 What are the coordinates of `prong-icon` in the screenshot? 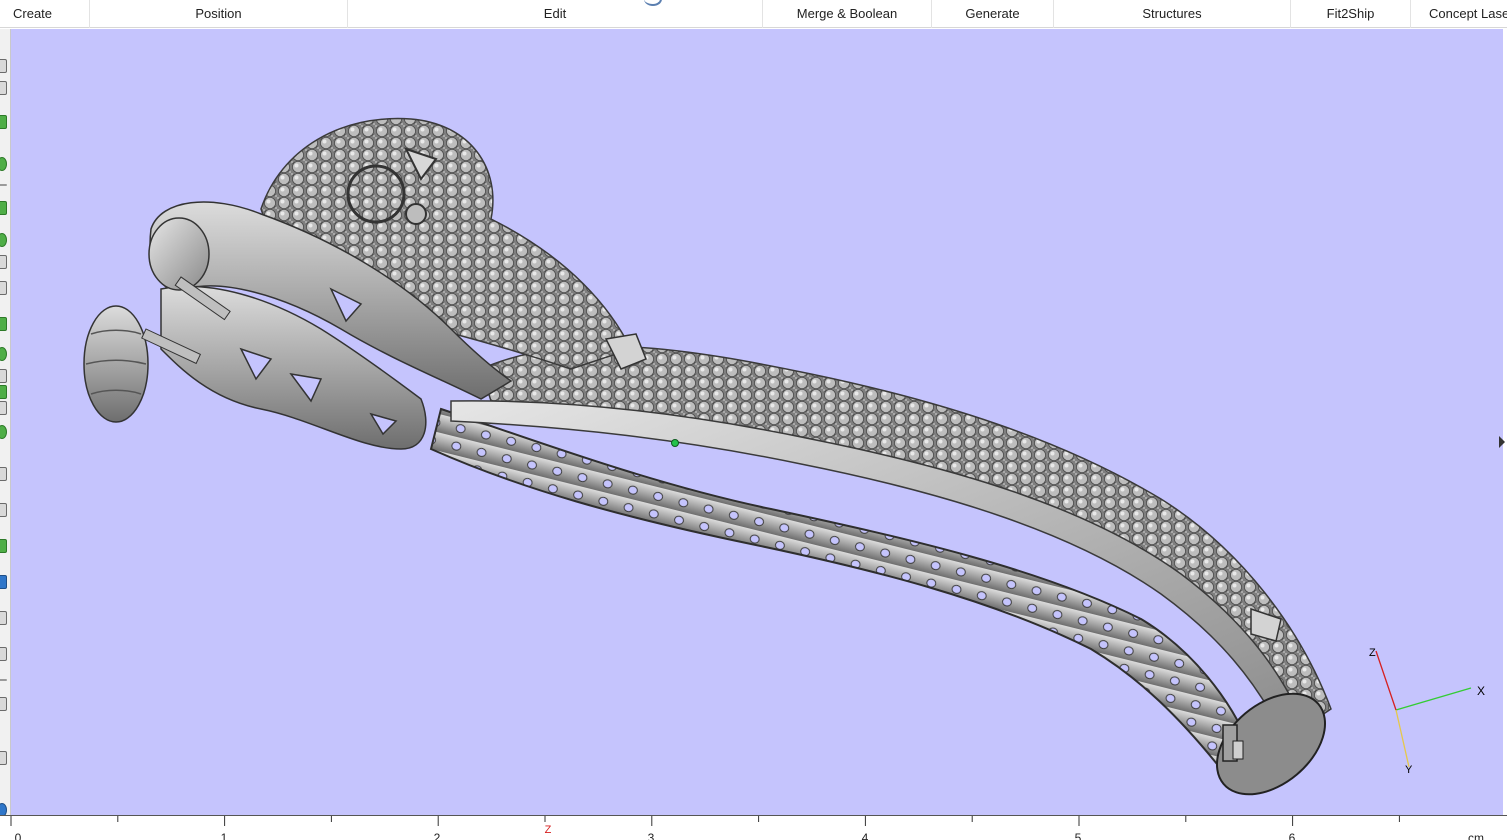 It's located at (3, 376).